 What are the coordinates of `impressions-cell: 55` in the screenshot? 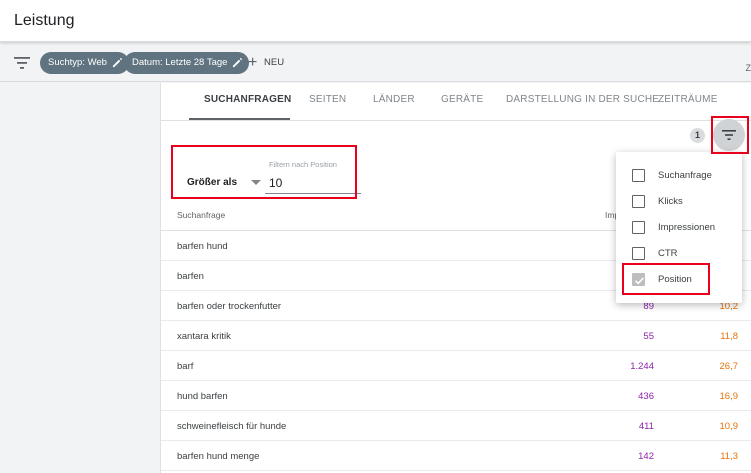 It's located at (648, 336).